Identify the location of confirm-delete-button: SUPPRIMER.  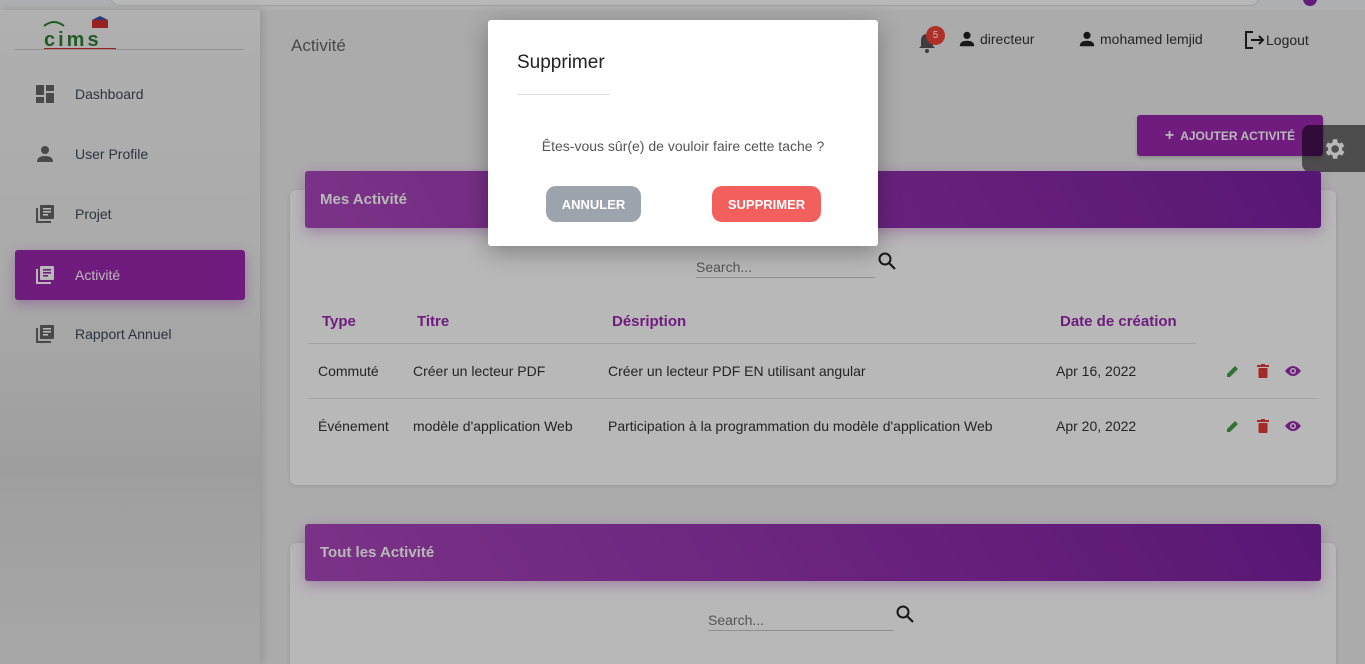
(766, 204).